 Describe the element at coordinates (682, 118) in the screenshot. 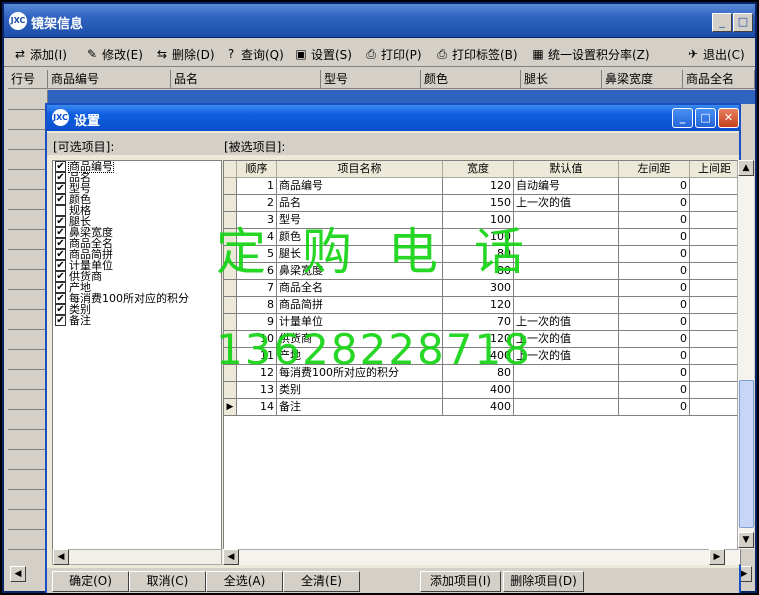

I see `dialog-minimize-button: _` at that location.